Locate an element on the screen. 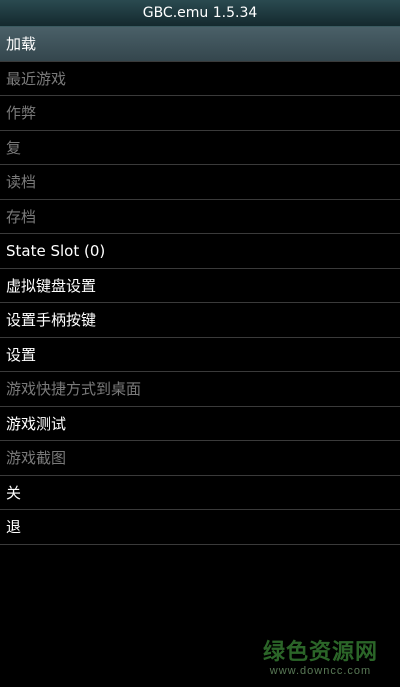 The width and height of the screenshot is (400, 687). menu-item-state-slot: State Slot (0) is located at coordinates (200, 251).